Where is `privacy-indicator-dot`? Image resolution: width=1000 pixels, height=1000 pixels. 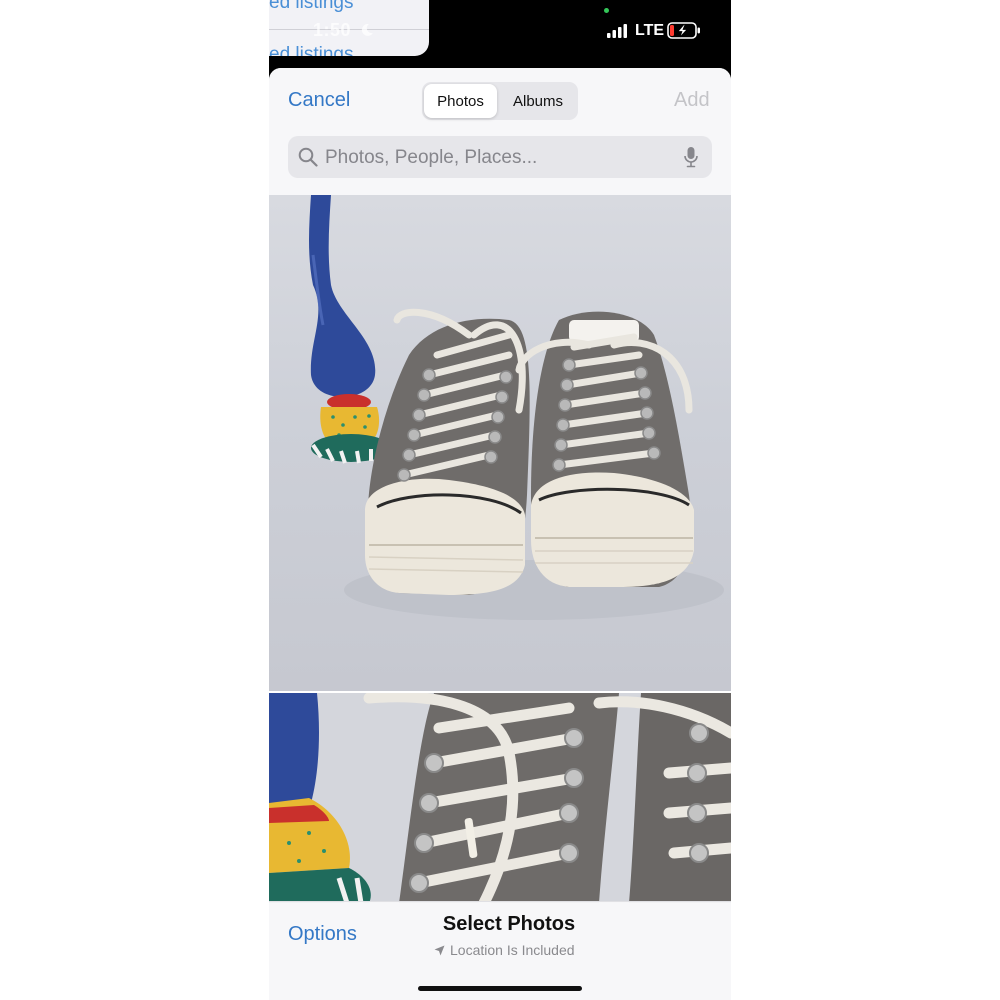
privacy-indicator-dot is located at coordinates (606, 10).